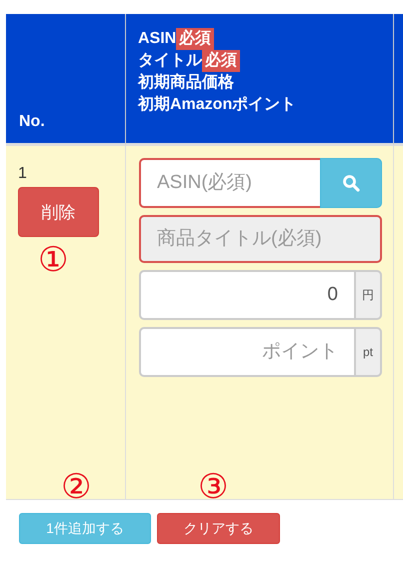  What do you see at coordinates (246, 295) in the screenshot?
I see `price-field: 0` at bounding box center [246, 295].